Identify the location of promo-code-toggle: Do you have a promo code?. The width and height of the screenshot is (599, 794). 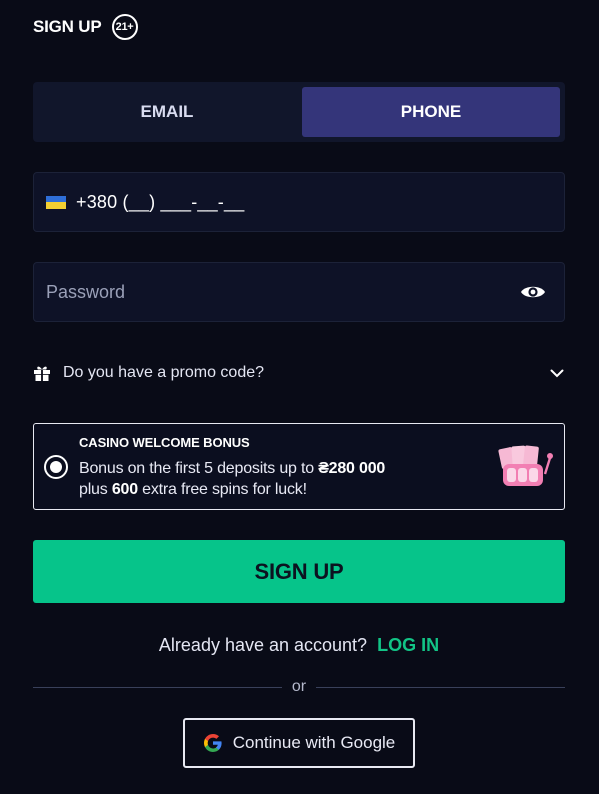
(299, 373).